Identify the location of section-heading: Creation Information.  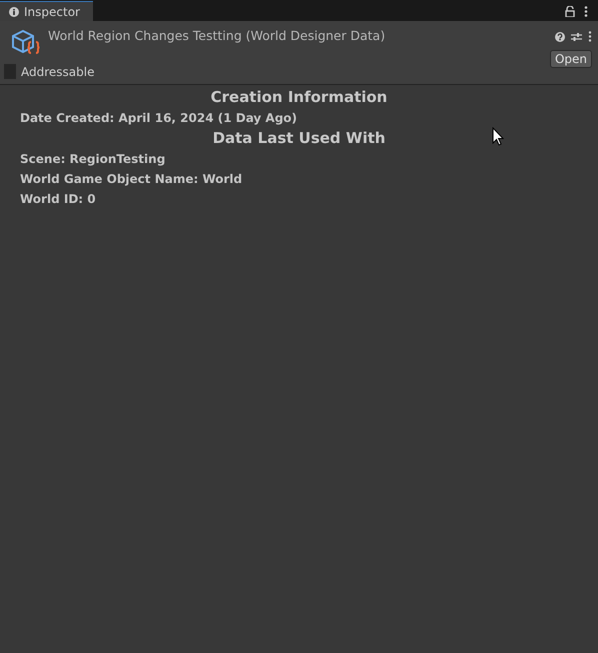
(299, 97).